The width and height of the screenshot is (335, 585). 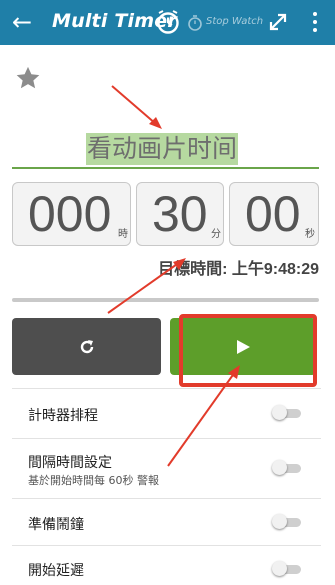 I want to click on setting-timer-schedule: 計時器排程, so click(x=167, y=413).